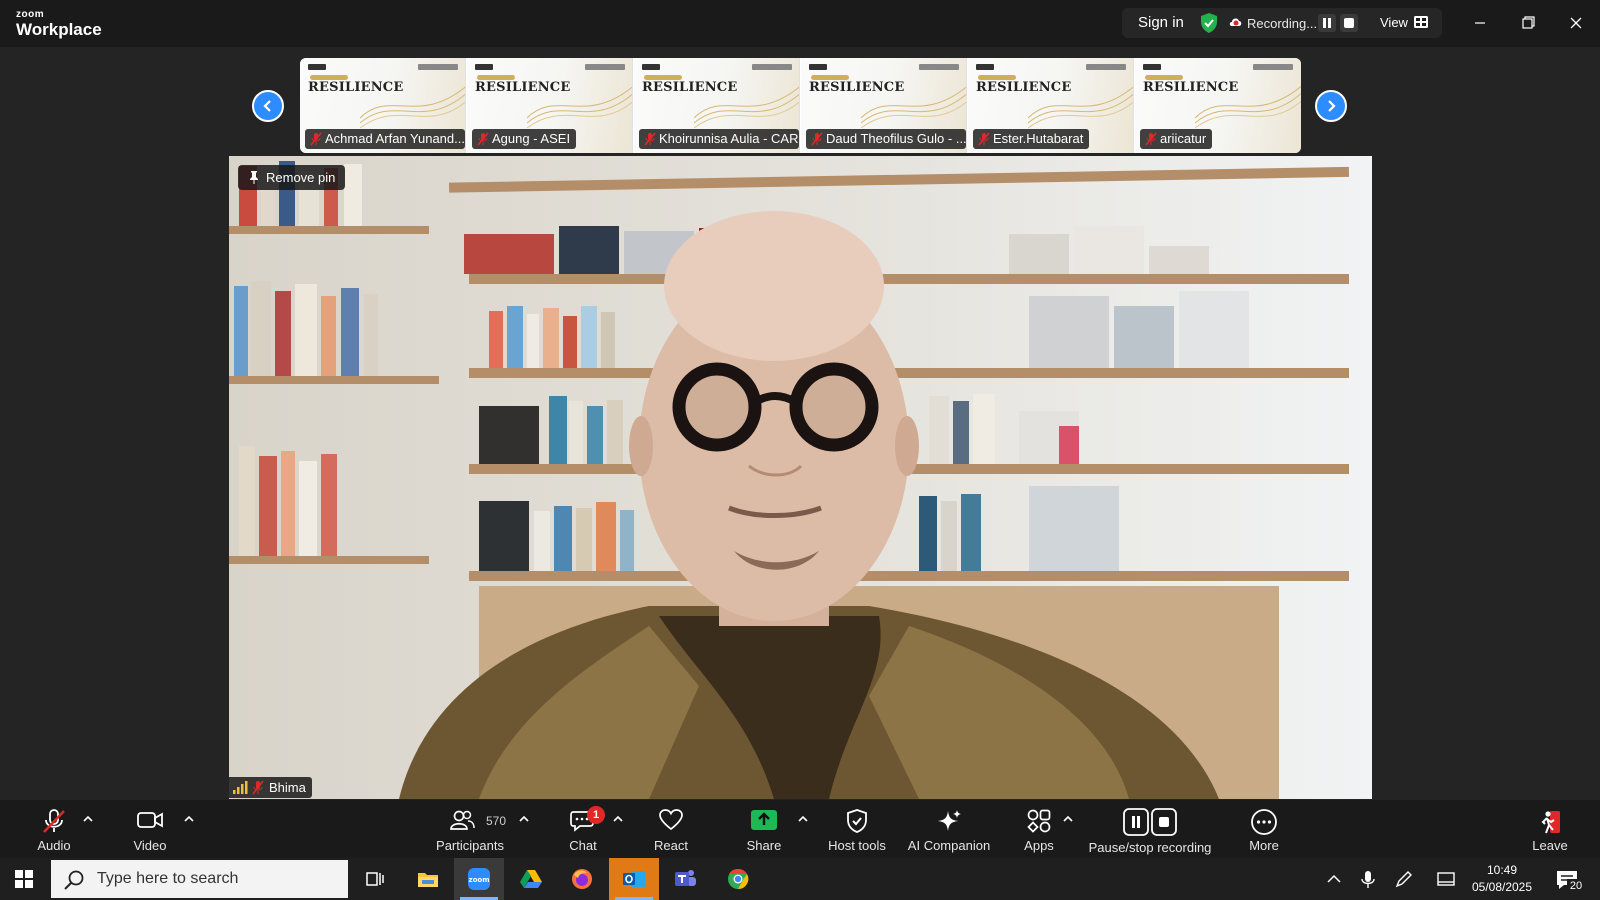 Image resolution: width=1600 pixels, height=900 pixels. I want to click on teams-icon, so click(685, 878).